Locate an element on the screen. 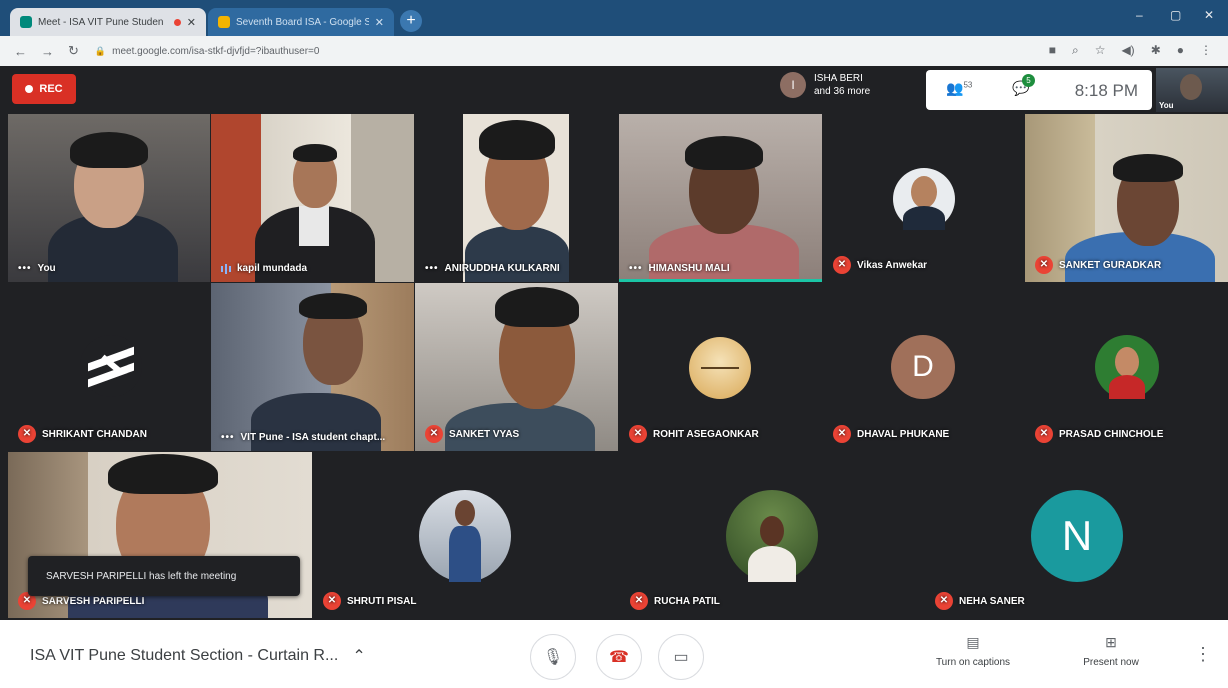 Image resolution: width=1228 pixels, height=688 pixels. people-button: 👥53 is located at coordinates (959, 88).